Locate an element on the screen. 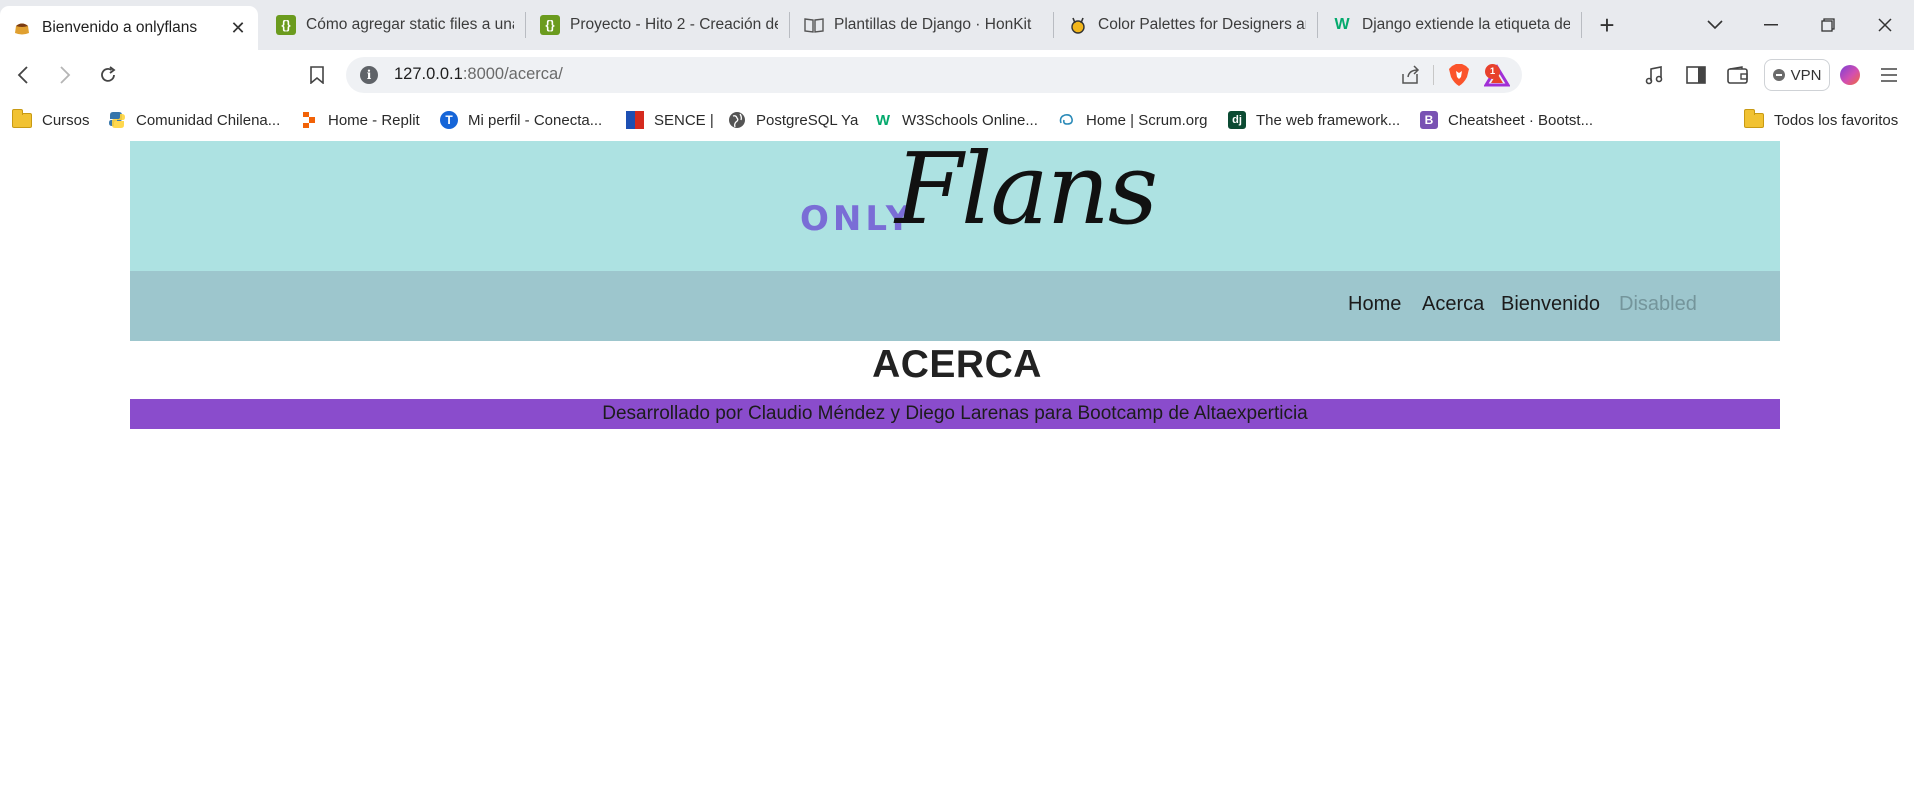  forward-icon is located at coordinates (65, 75).